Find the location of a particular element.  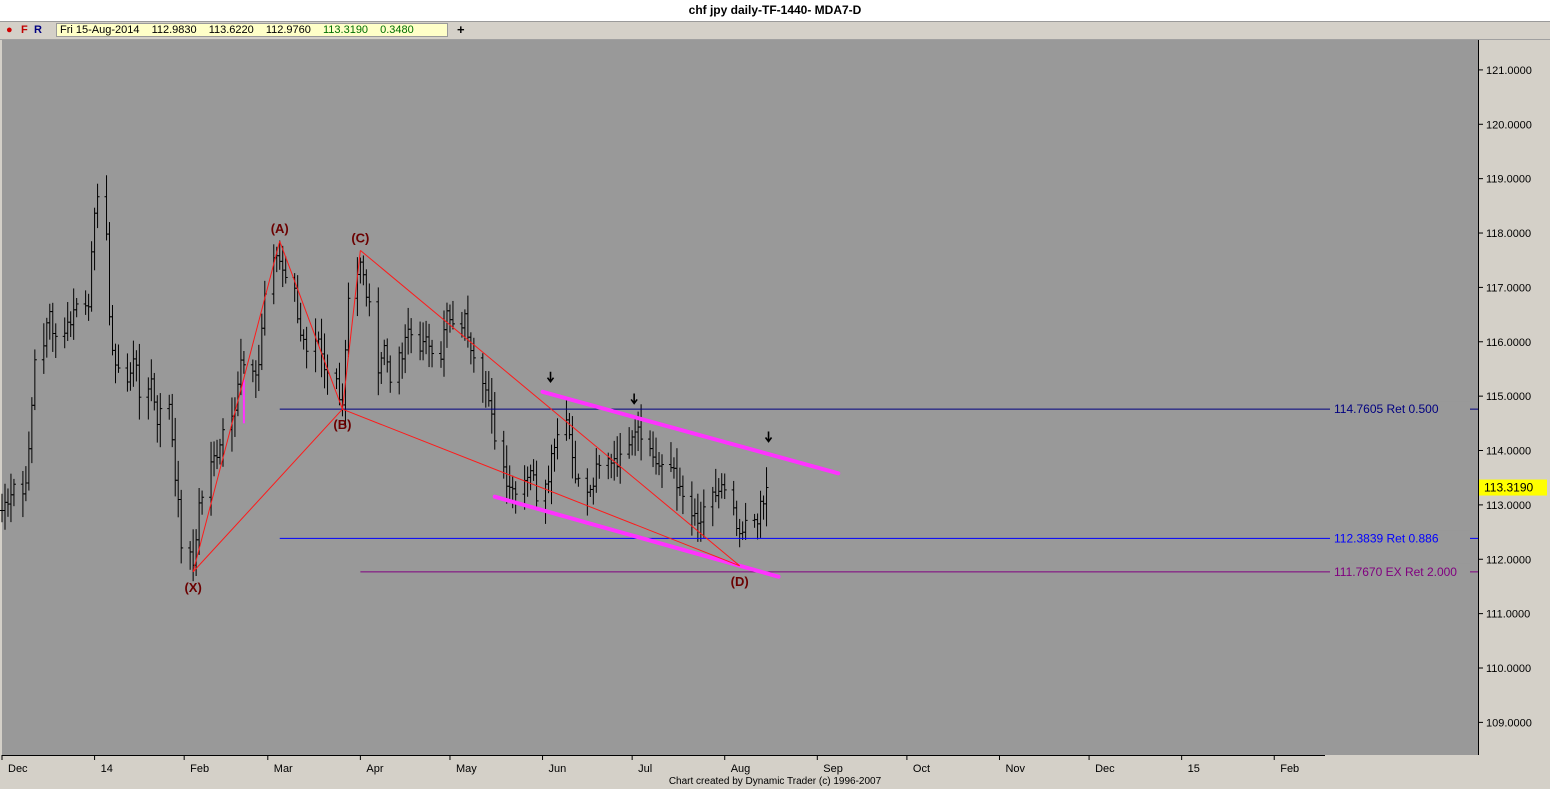

pattern-label-b: (B) is located at coordinates (342, 424).